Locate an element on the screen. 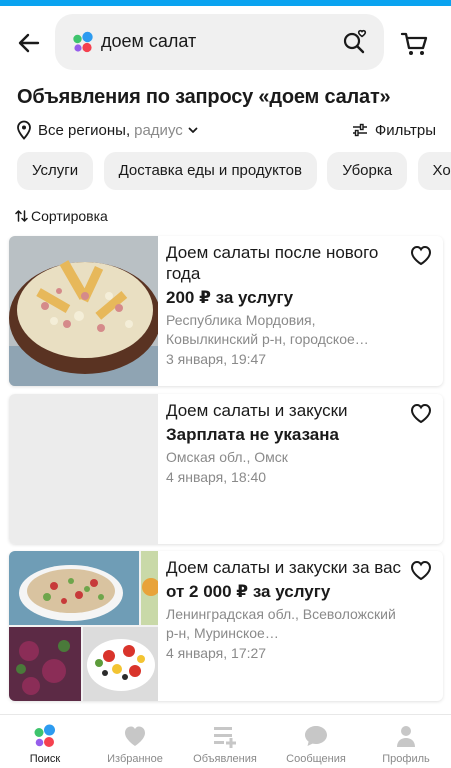 The height and width of the screenshot is (768, 451). status-accent-bar is located at coordinates (225, 3).